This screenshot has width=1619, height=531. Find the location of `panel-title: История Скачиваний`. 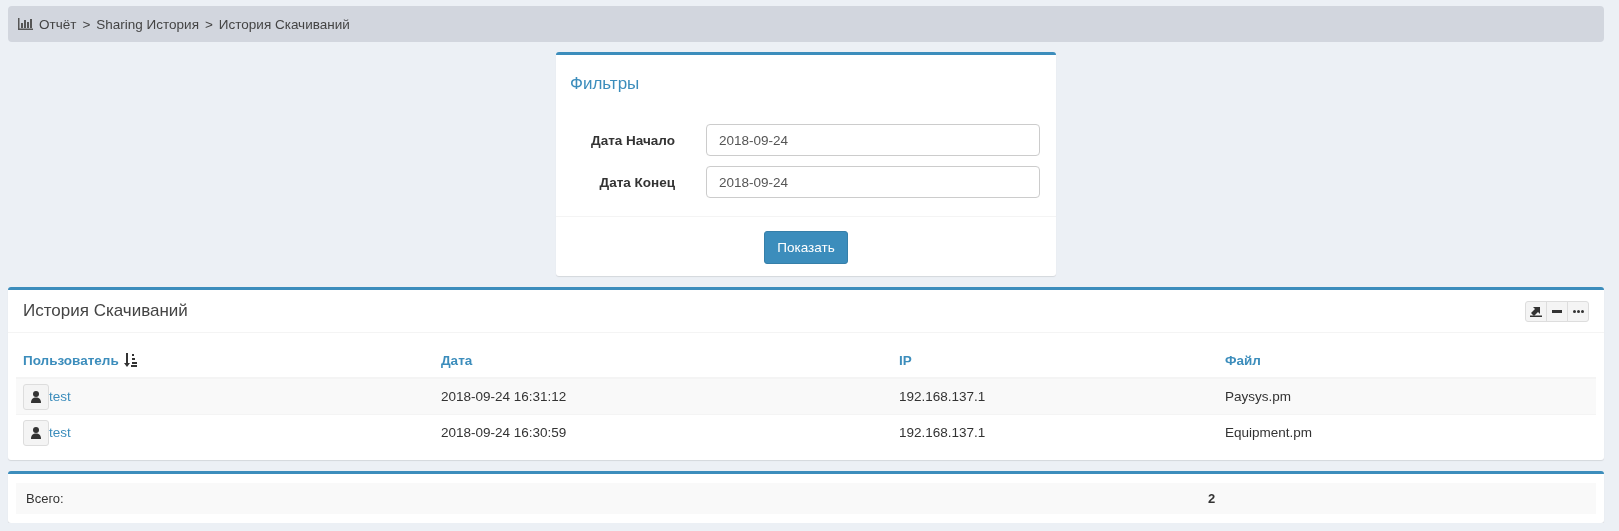

panel-title: История Скачиваний is located at coordinates (105, 311).